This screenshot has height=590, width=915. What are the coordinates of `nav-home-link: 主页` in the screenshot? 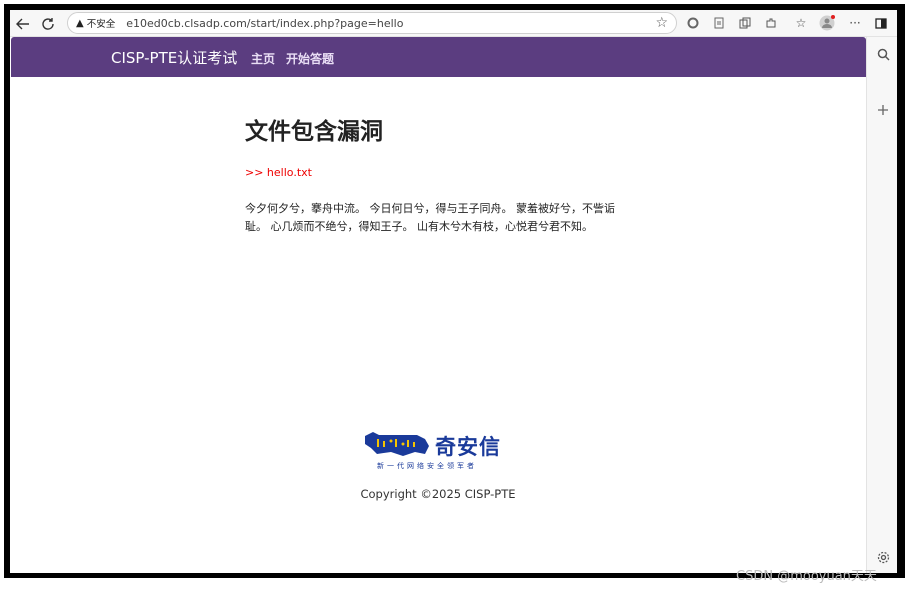 It's located at (263, 58).